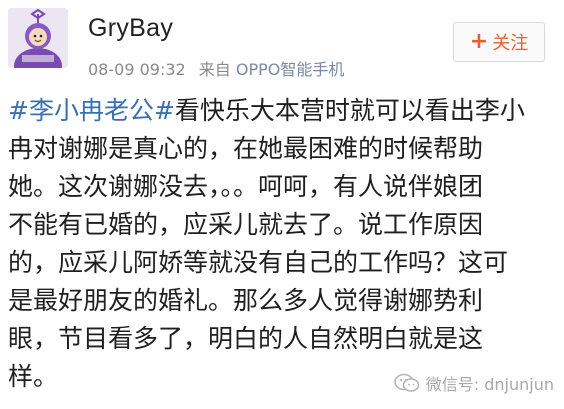 The height and width of the screenshot is (409, 564). I want to click on username: GryBay, so click(130, 28).